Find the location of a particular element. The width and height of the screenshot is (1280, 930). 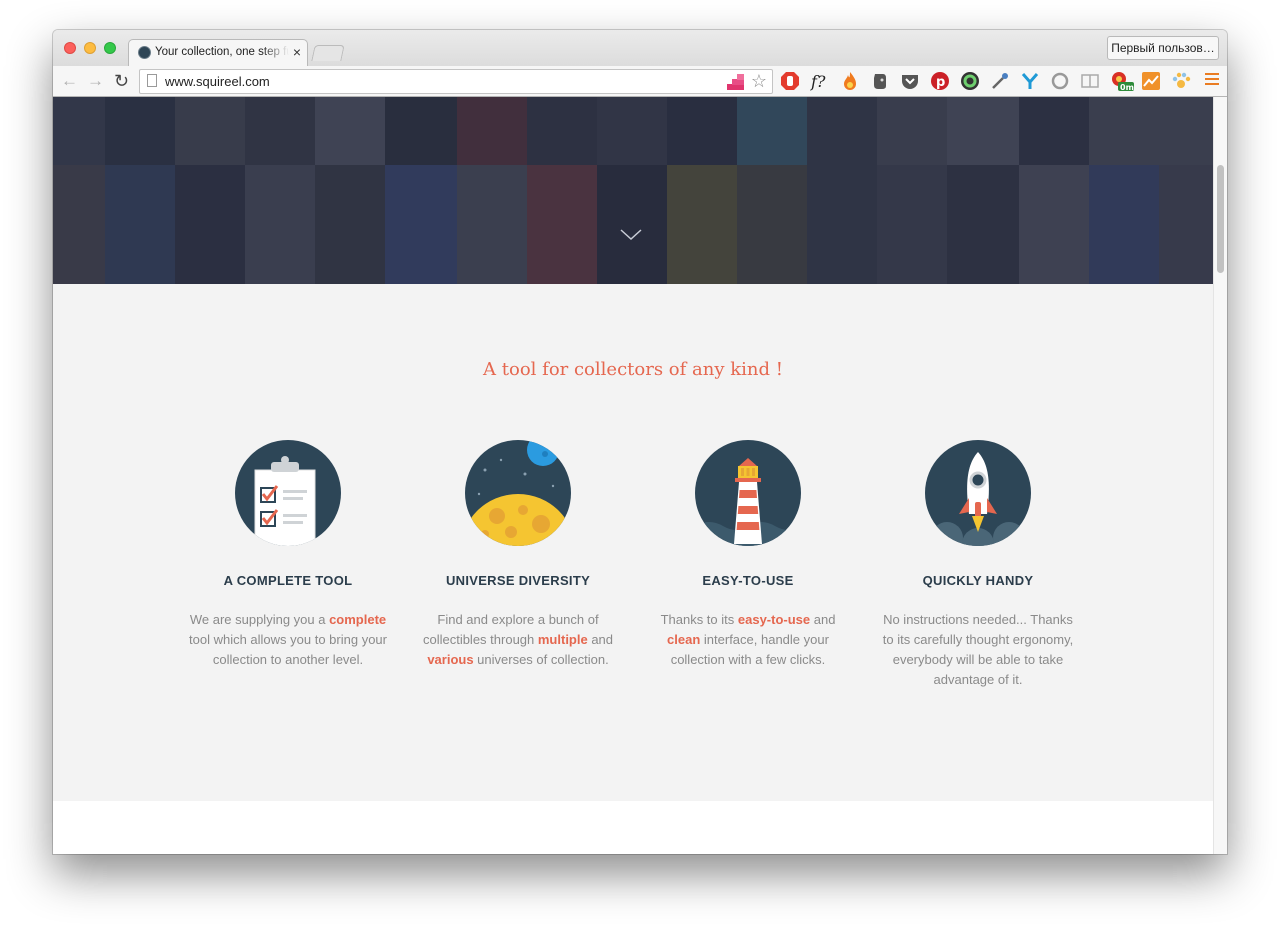

feature-title: A COMPLETE TOOL is located at coordinates (288, 580).